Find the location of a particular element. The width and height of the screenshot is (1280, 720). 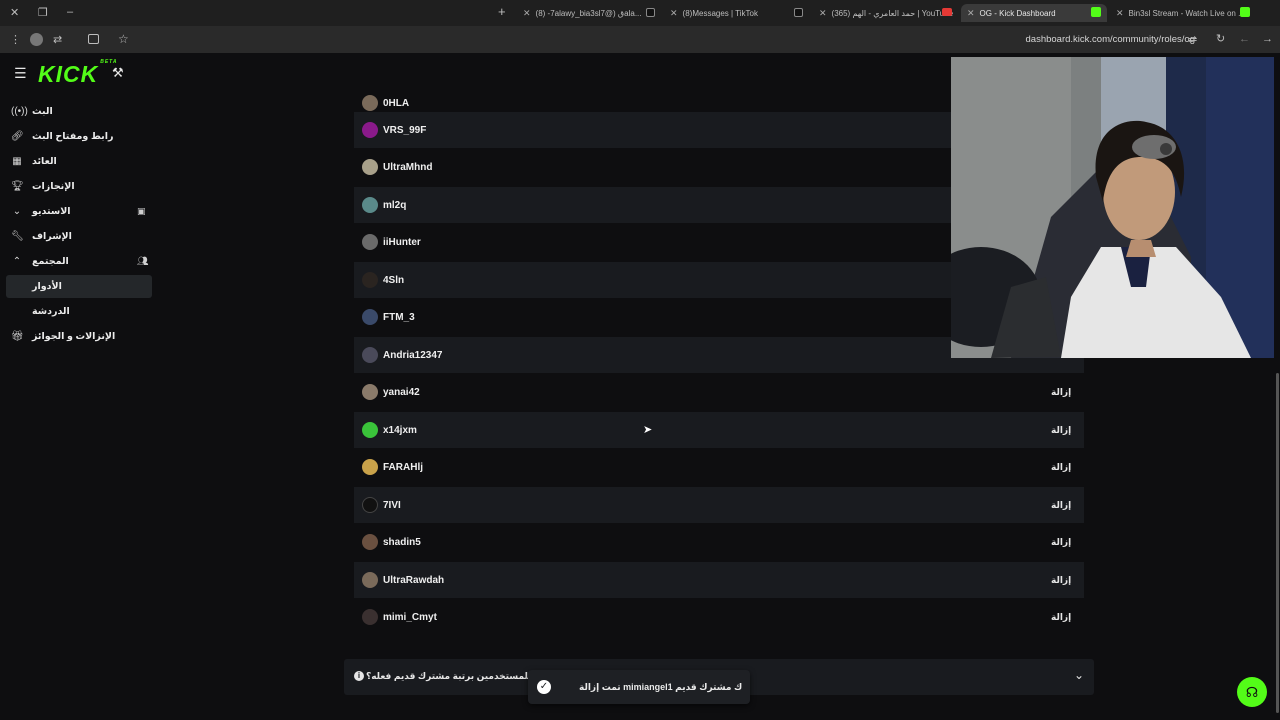

table-row: mimi_Cmyt إزالة is located at coordinates (719, 617).